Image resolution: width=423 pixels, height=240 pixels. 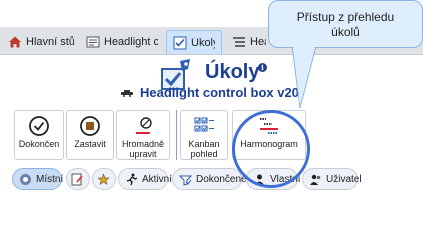 What do you see at coordinates (180, 42) in the screenshot?
I see `tasks-icon` at bounding box center [180, 42].